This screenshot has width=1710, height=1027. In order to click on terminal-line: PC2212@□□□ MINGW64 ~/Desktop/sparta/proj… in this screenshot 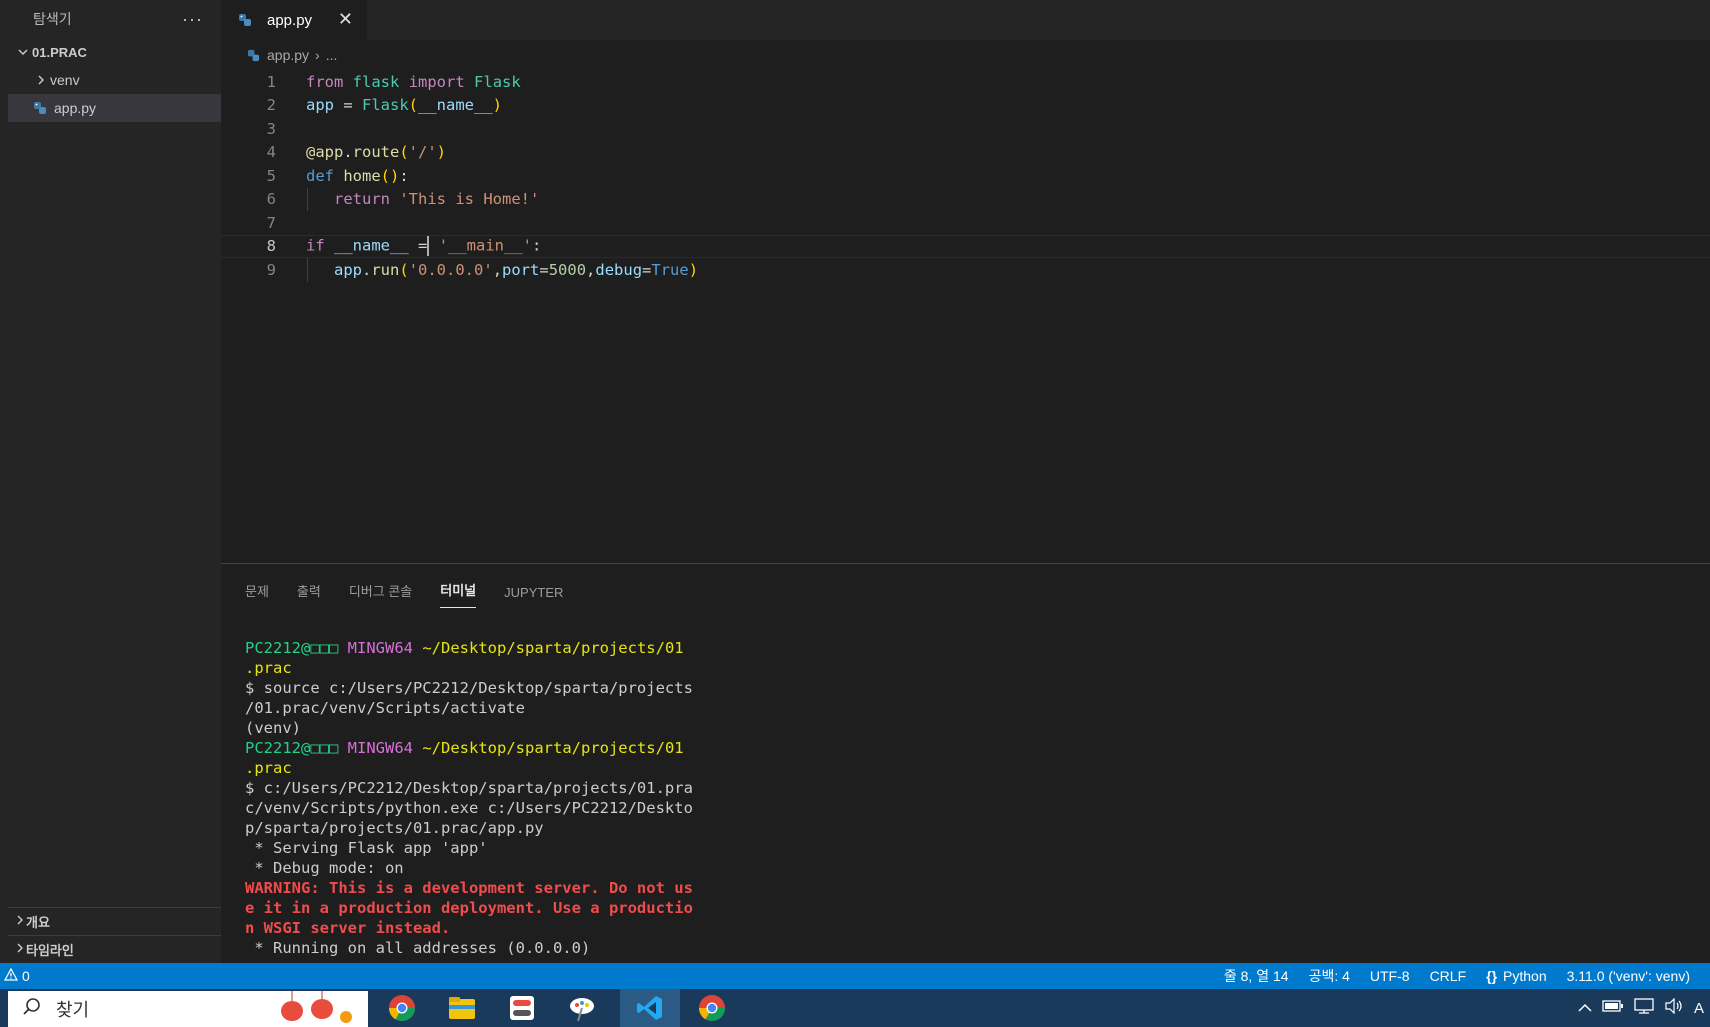, I will do `click(464, 648)`.